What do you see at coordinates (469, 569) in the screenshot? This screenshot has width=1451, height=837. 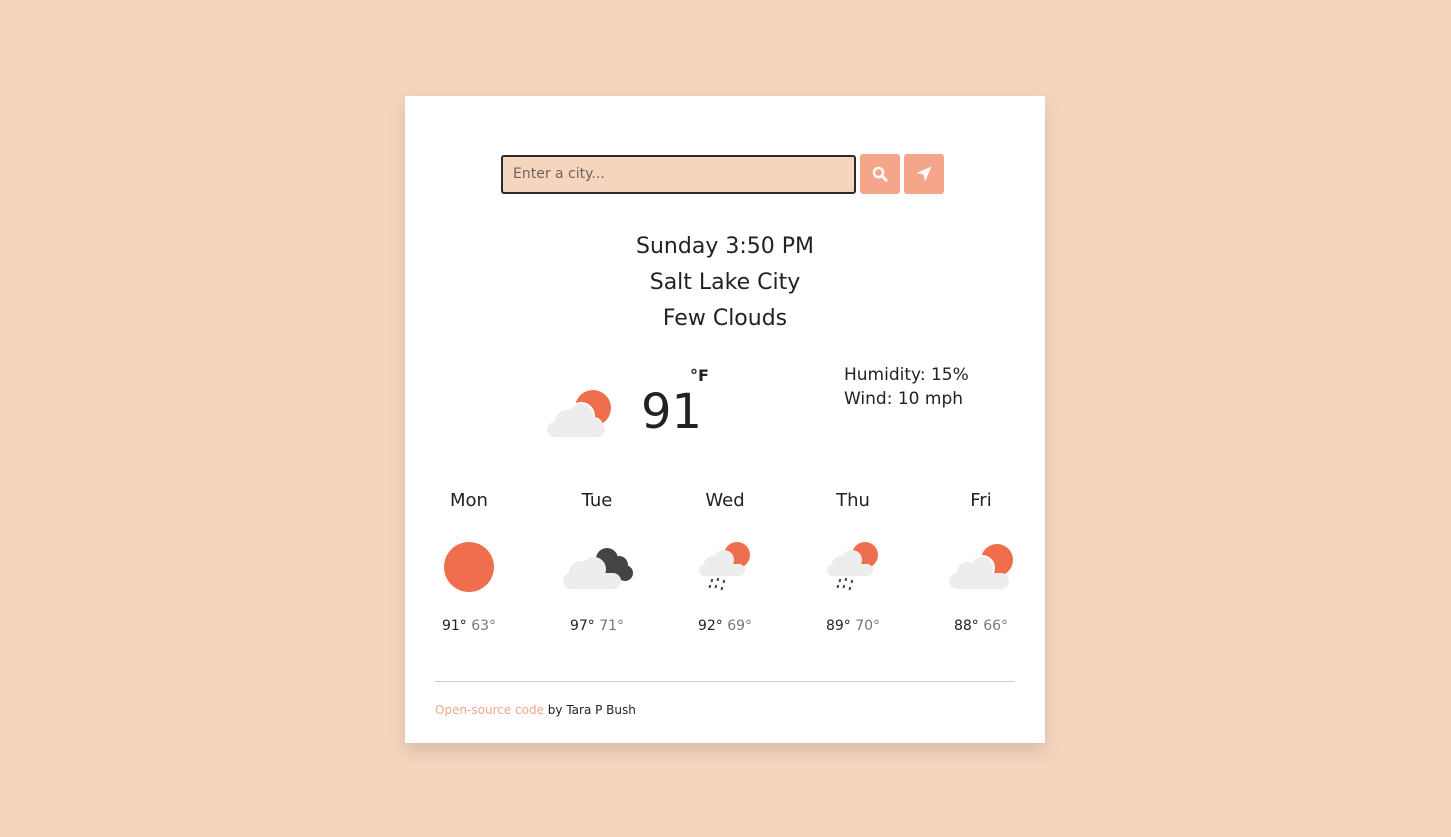 I see `sun-icon` at bounding box center [469, 569].